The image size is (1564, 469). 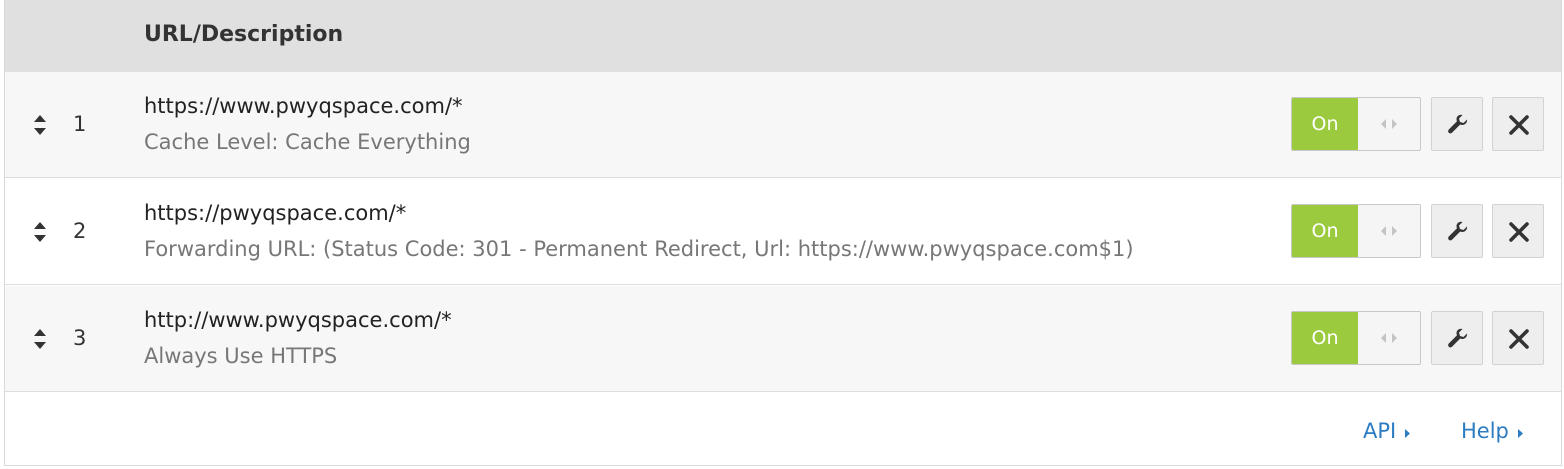 I want to click on row-index: 2, so click(x=80, y=231).